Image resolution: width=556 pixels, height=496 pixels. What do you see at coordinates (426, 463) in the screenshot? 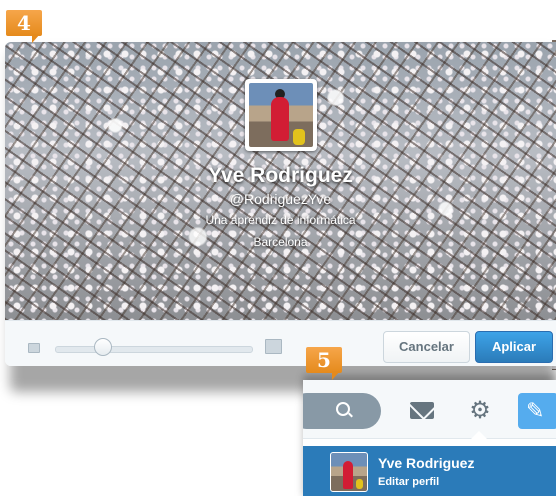
I see `dropdown-profile-name: Yve Rodriguez` at bounding box center [426, 463].